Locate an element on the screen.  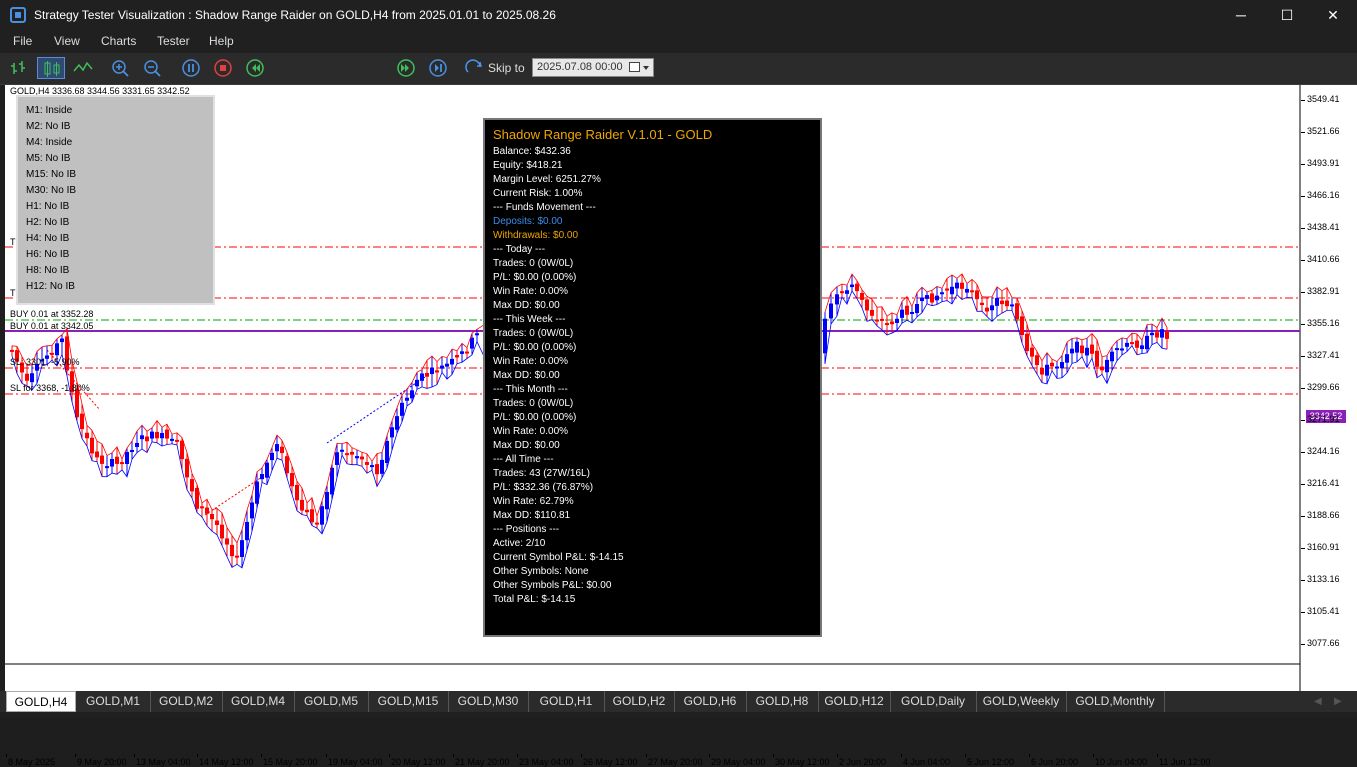
tab-scroll-left-icon: ◀ is located at coordinates (1318, 701).